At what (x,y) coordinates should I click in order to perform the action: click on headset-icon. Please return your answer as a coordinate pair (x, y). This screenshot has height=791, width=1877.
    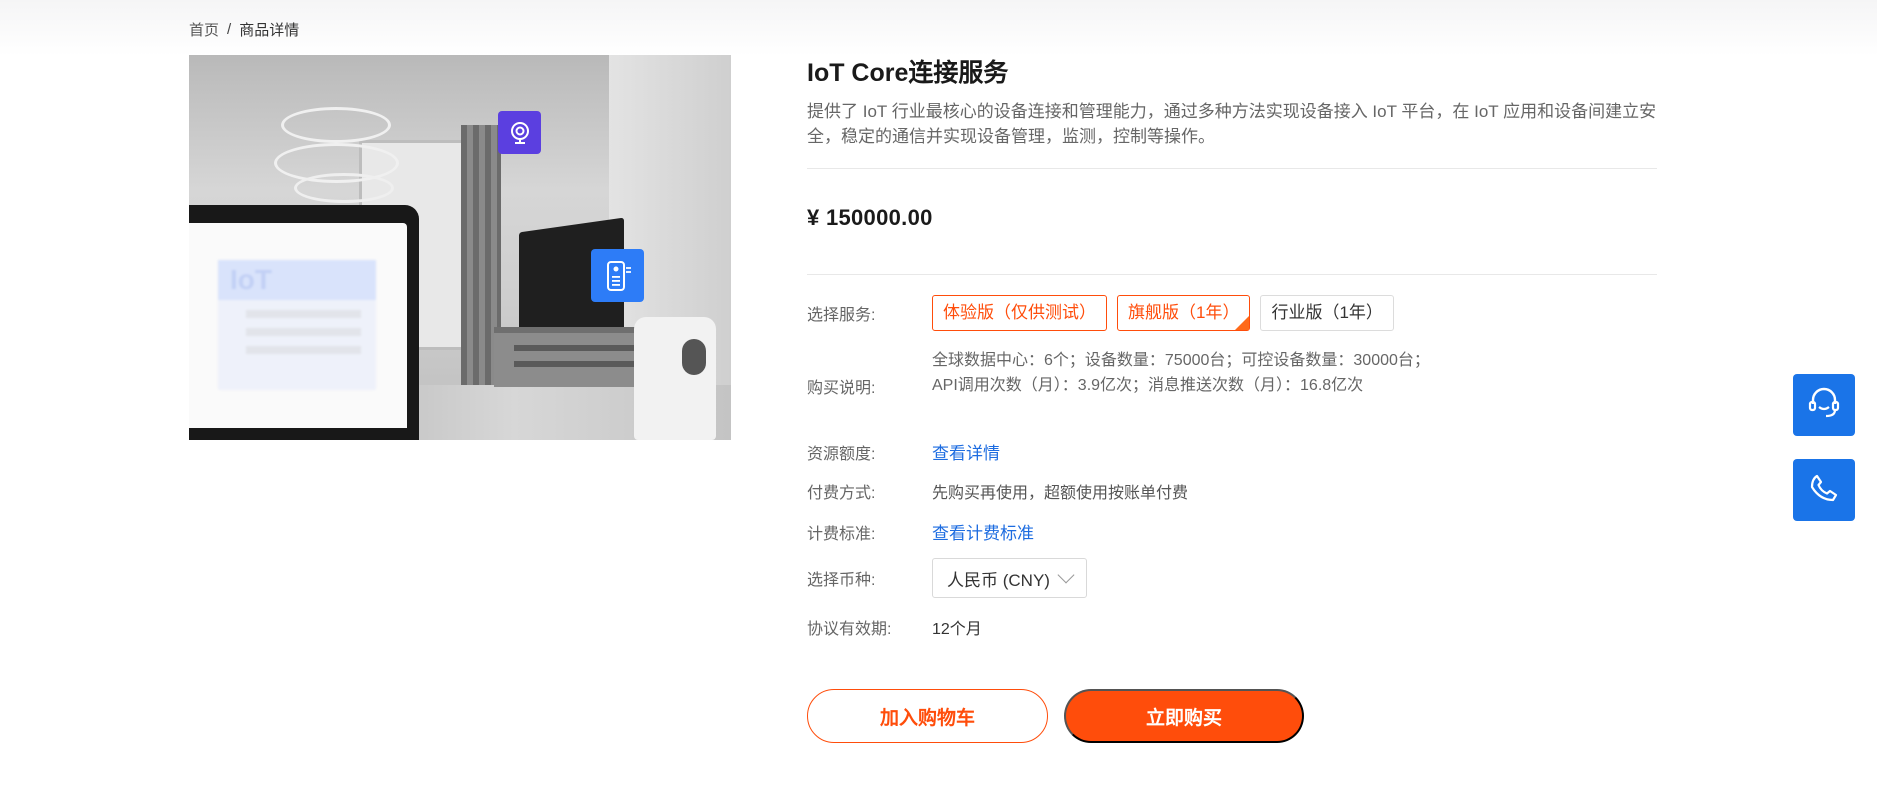
    Looking at the image, I should click on (1824, 405).